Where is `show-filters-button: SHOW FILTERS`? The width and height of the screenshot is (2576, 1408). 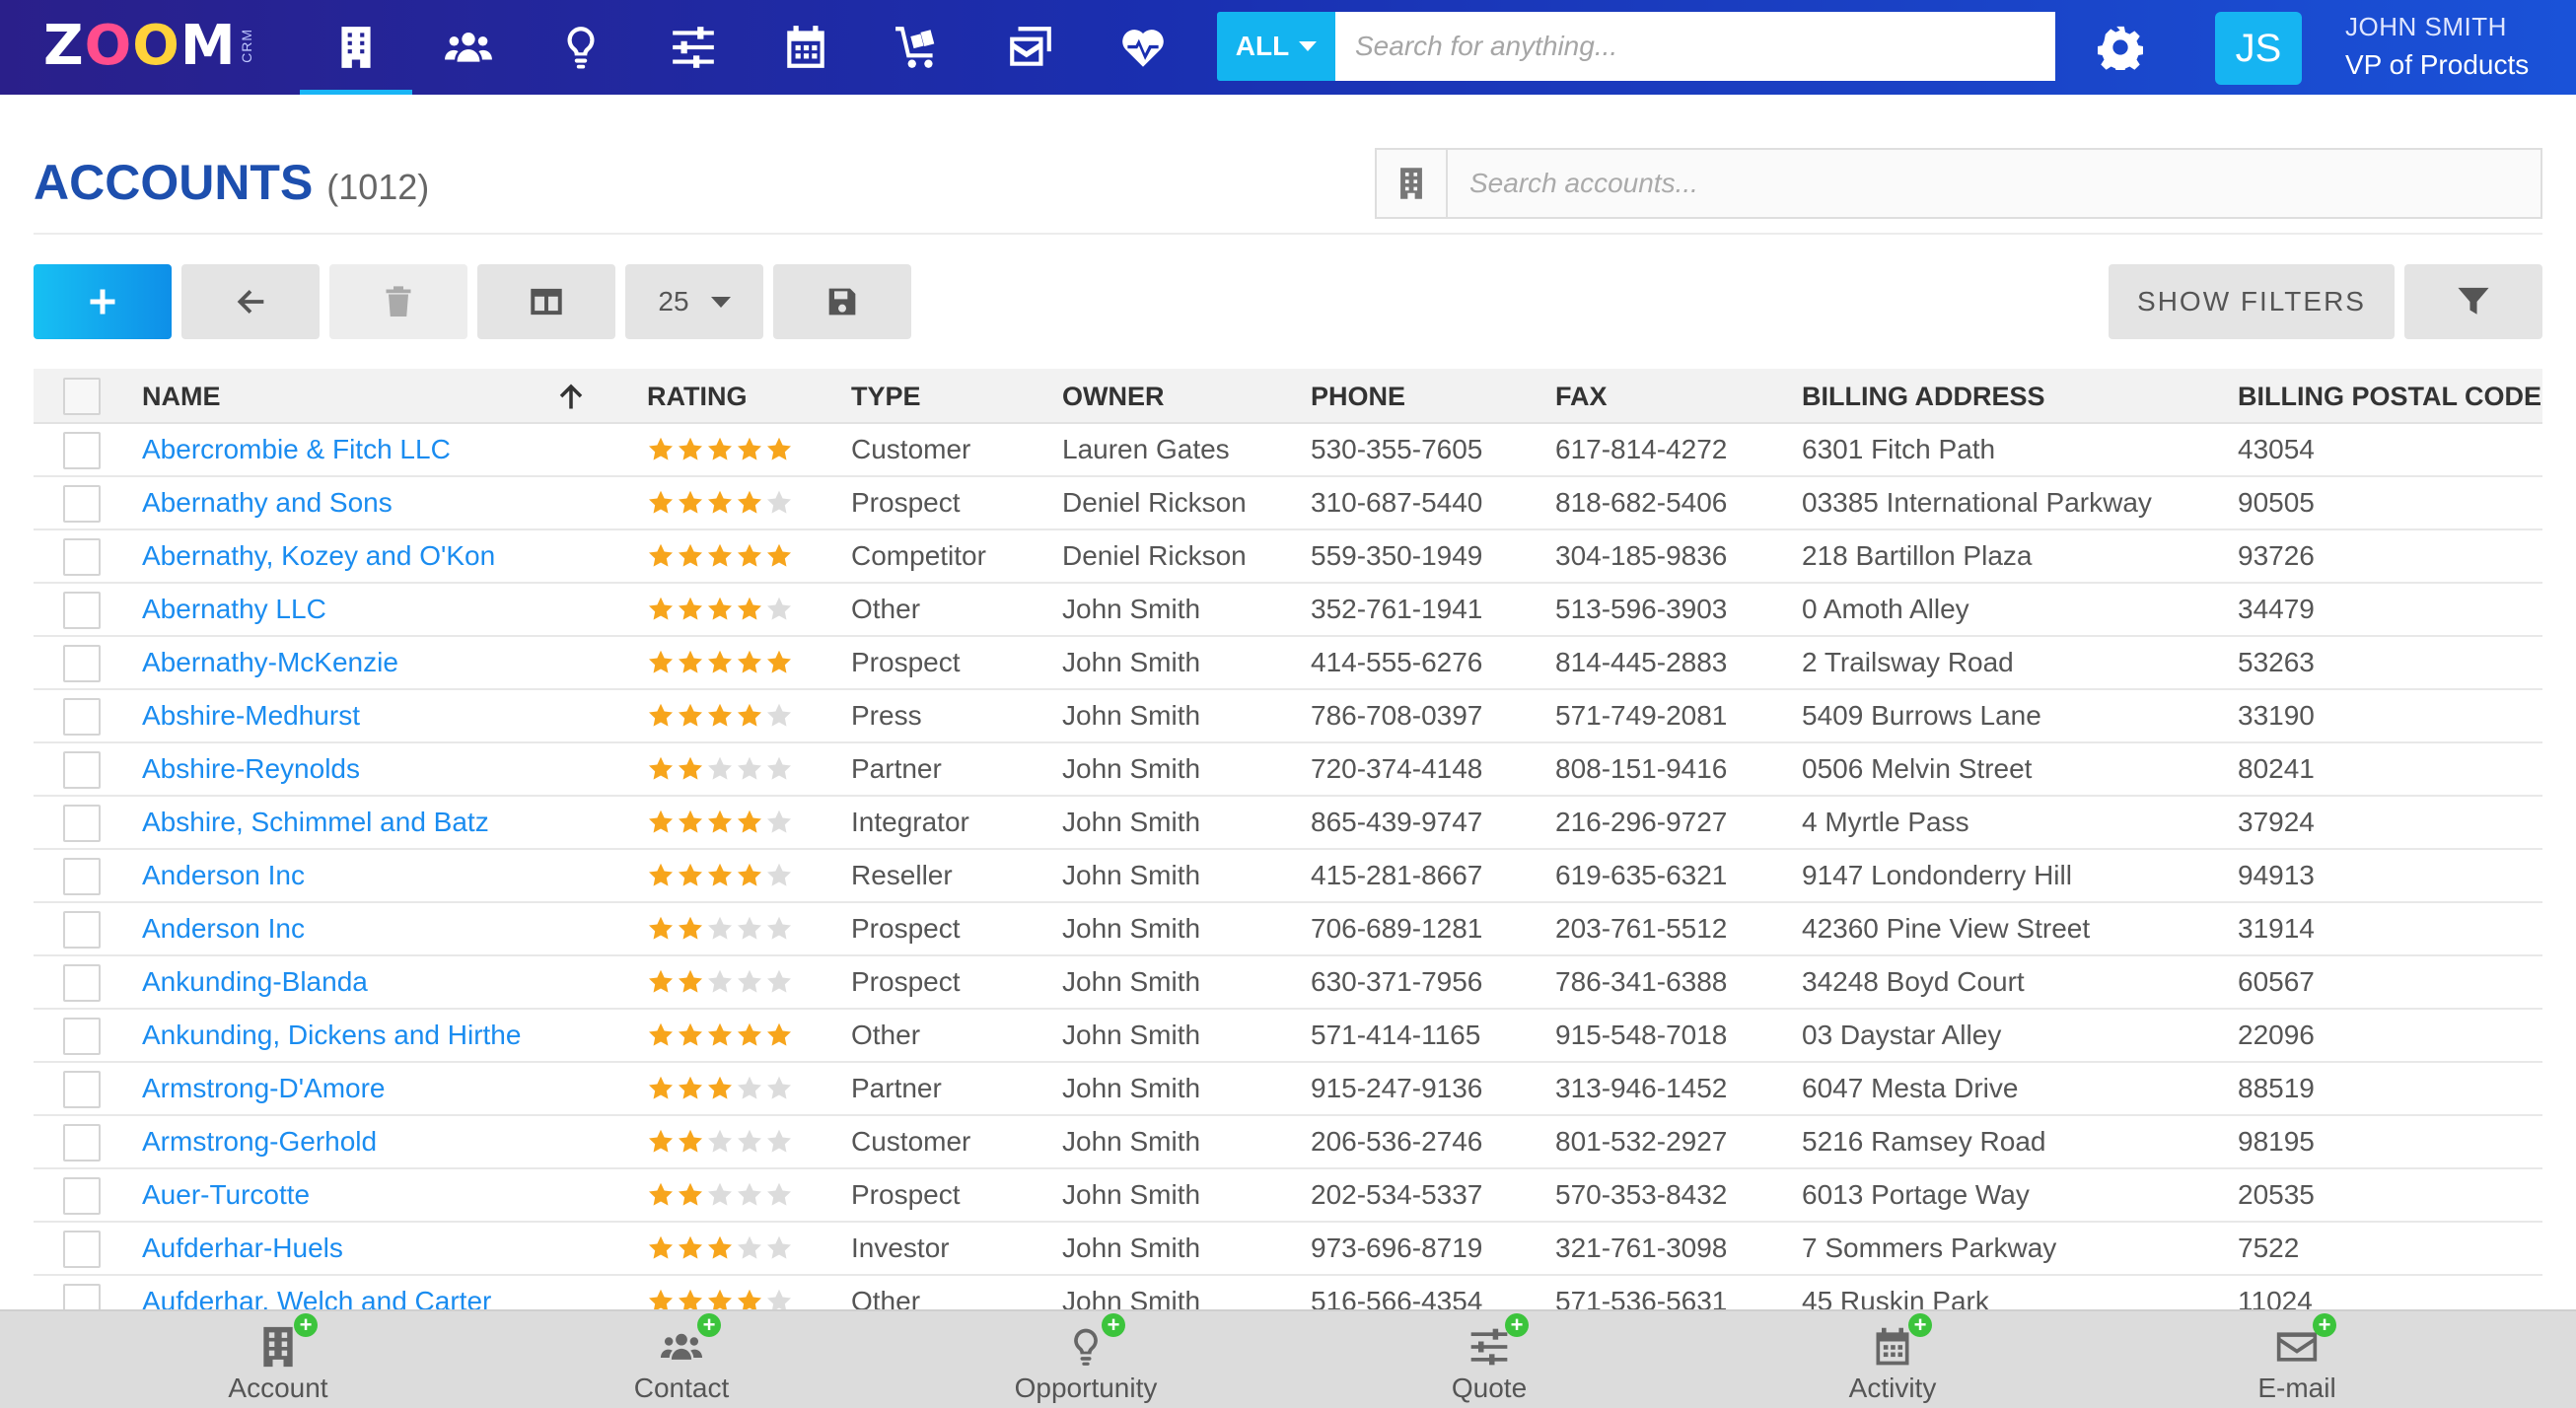
show-filters-button: SHOW FILTERS is located at coordinates (2252, 301).